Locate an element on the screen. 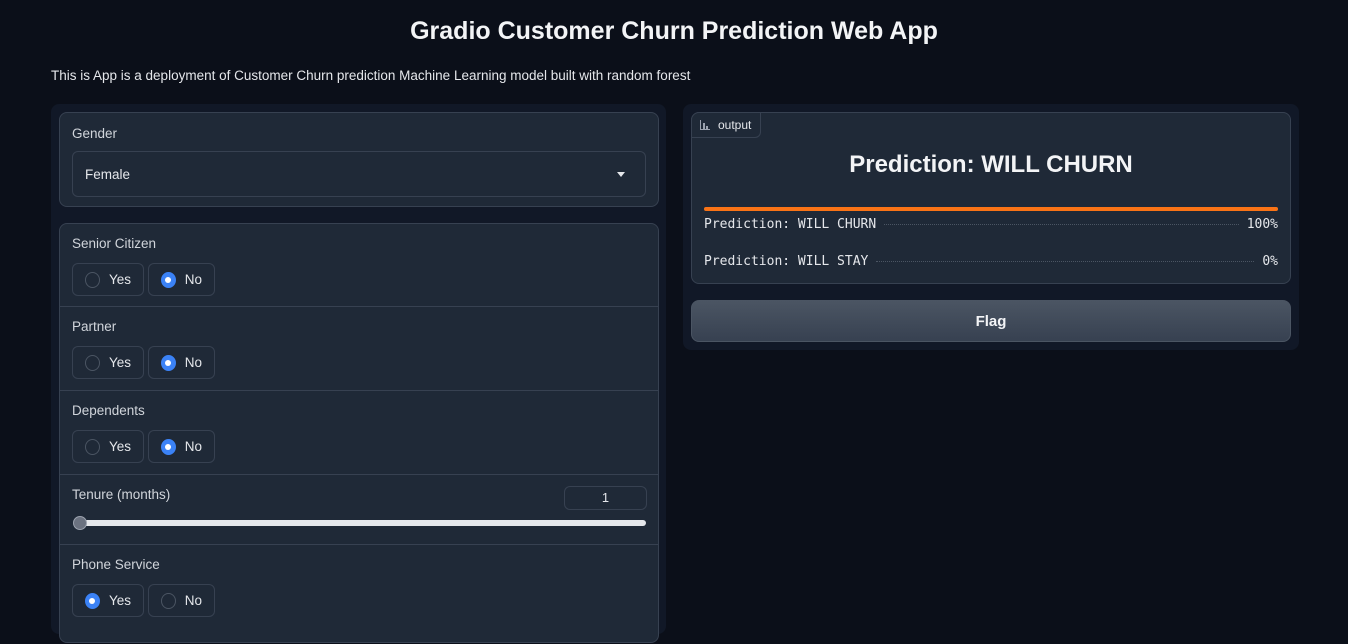 Image resolution: width=1348 pixels, height=644 pixels. phone-service-no-option: No is located at coordinates (181, 600).